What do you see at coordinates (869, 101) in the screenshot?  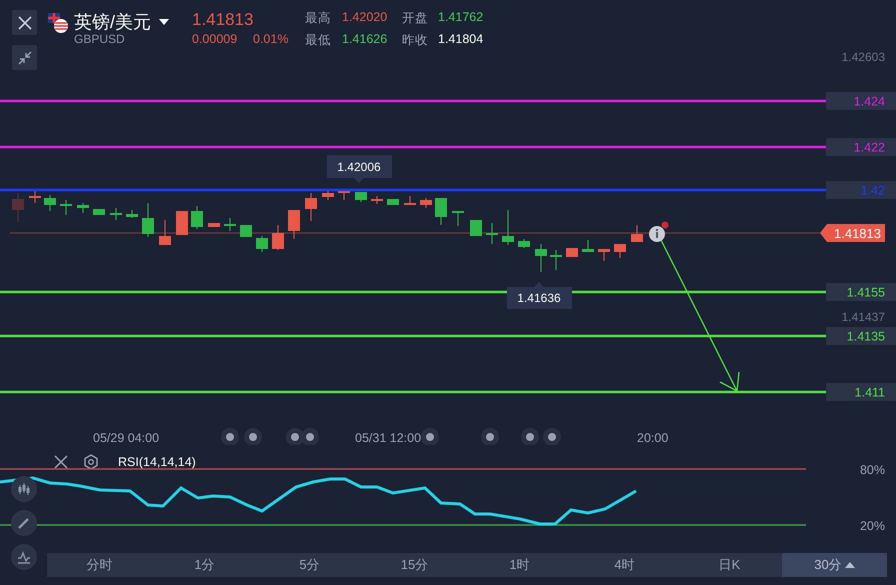 I see `level-label: 1.424` at bounding box center [869, 101].